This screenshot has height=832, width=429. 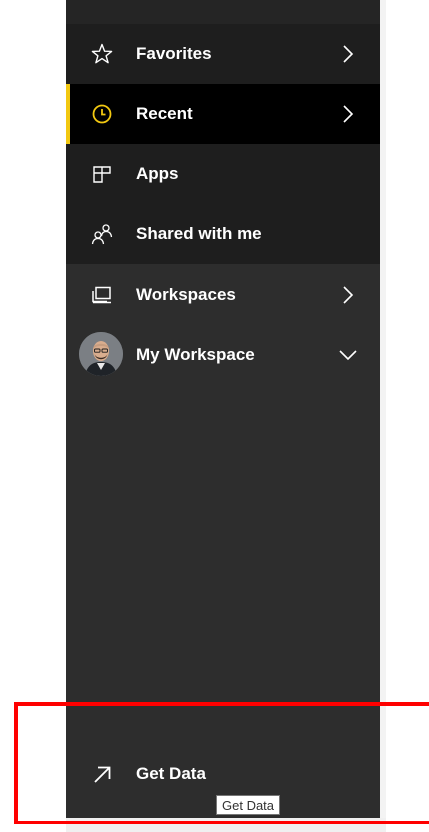 I want to click on nav-item-favorites: Favorites, so click(x=223, y=54).